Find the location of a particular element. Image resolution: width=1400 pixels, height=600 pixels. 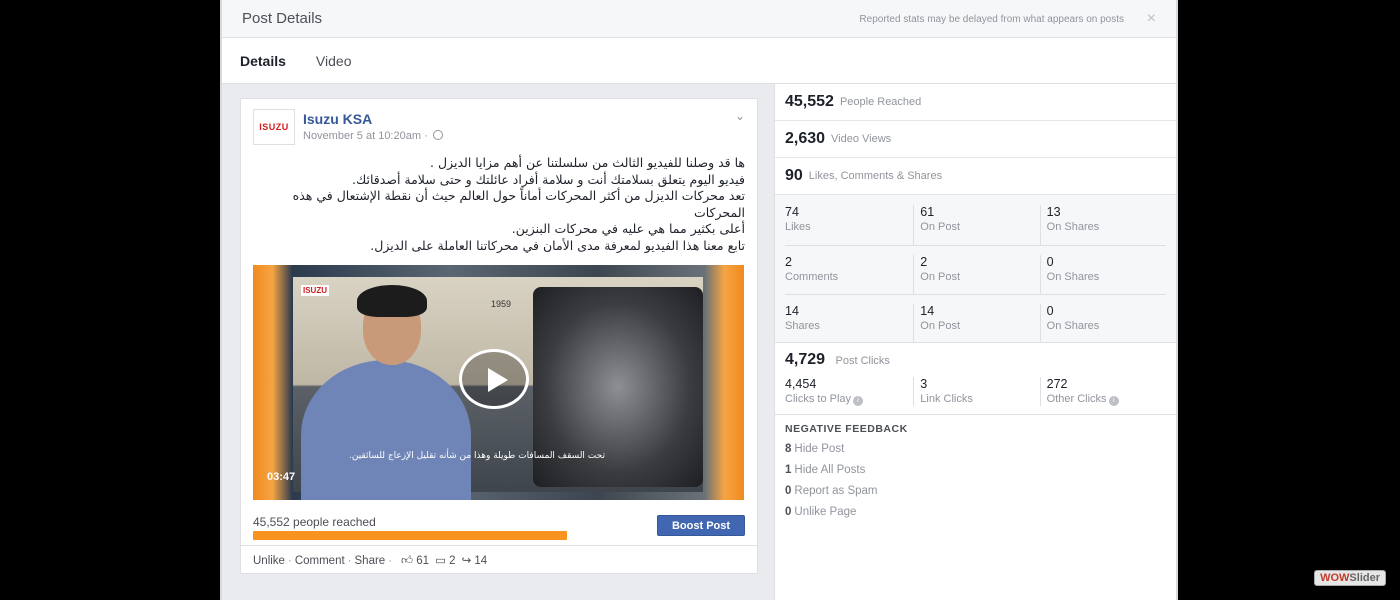

comment-icon: ▭ is located at coordinates (440, 561).